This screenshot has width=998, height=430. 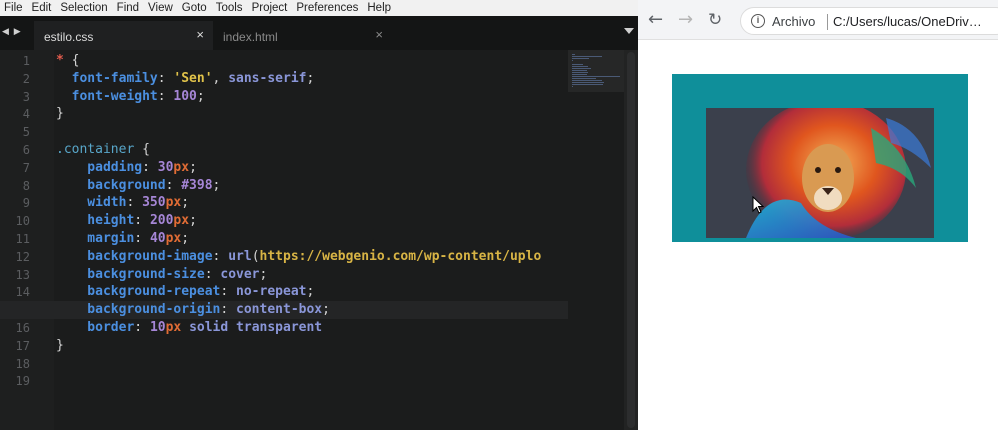 I want to click on code-token: width, so click(x=91, y=203).